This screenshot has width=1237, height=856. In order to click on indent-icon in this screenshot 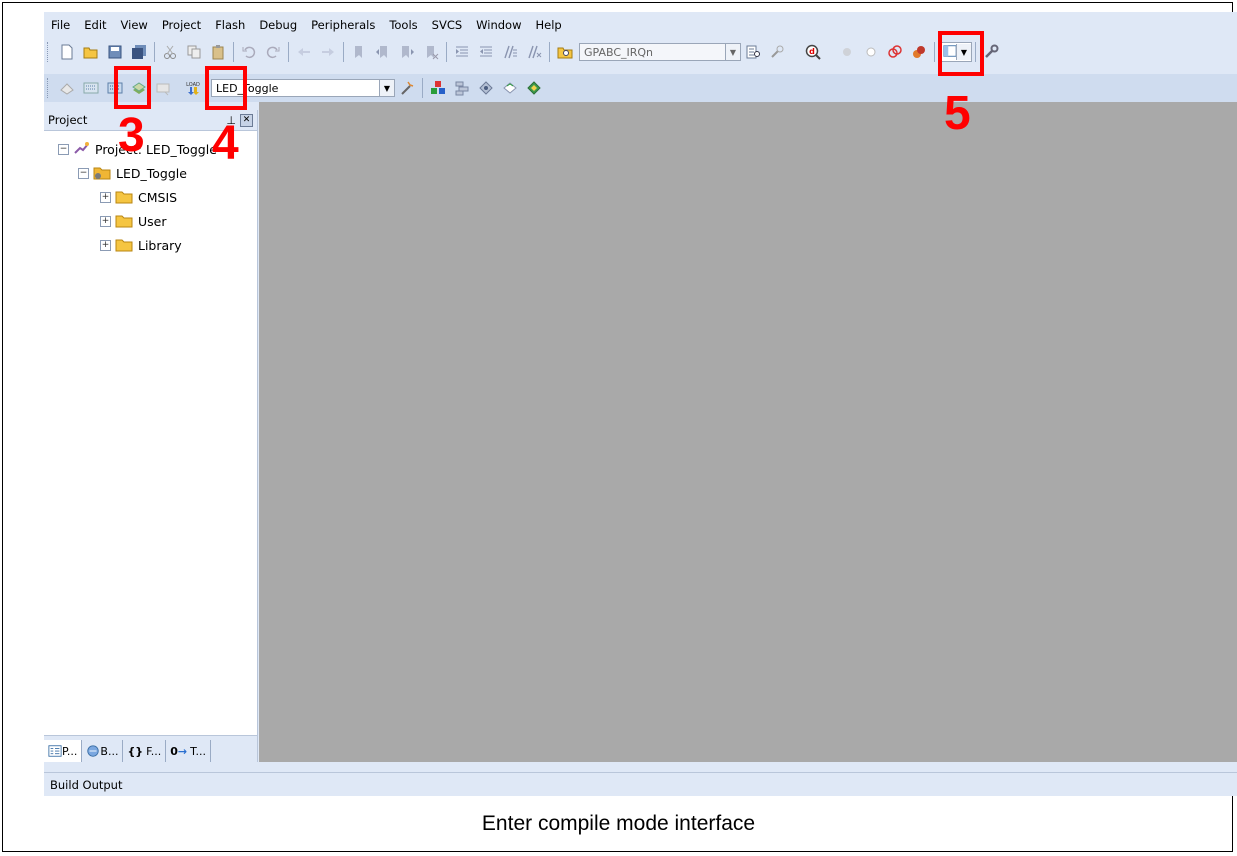, I will do `click(462, 52)`.